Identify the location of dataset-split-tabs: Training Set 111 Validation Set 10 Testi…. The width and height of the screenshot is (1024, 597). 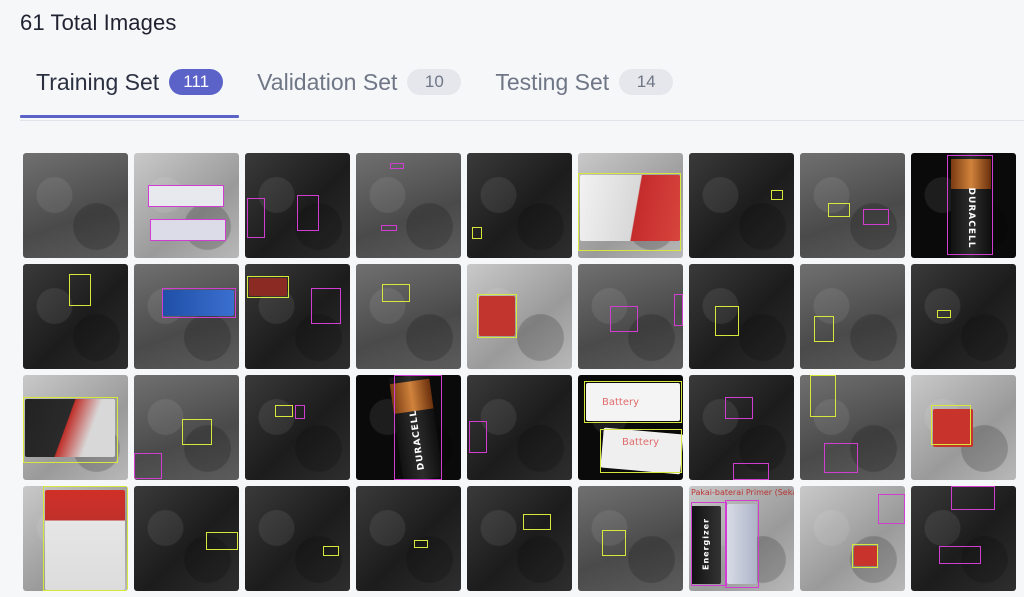
(522, 89).